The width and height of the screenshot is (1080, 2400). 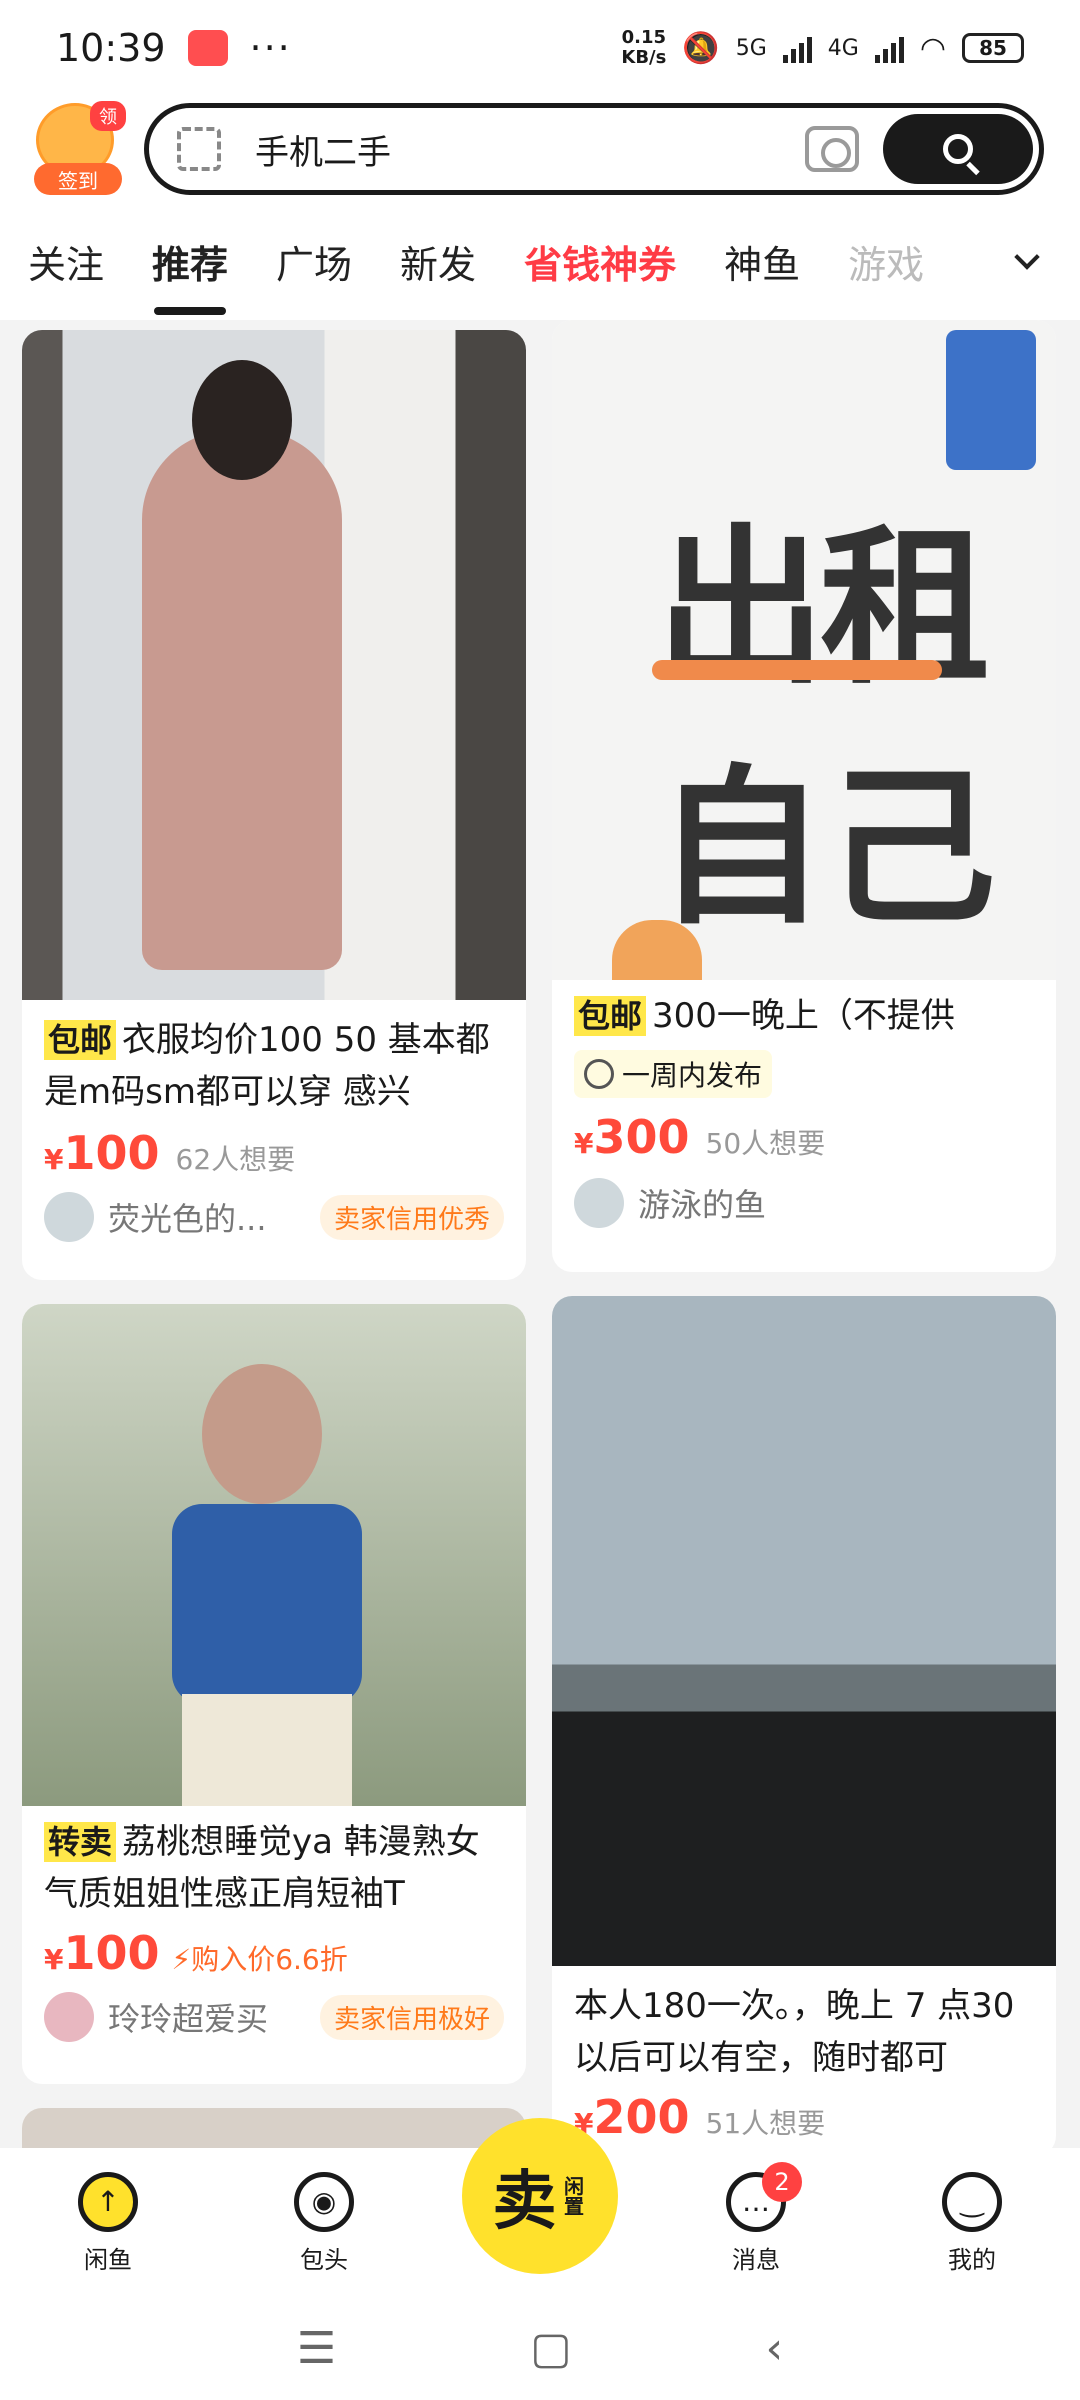 I want to click on nav-me: ‿ 我的, so click(x=972, y=2223).